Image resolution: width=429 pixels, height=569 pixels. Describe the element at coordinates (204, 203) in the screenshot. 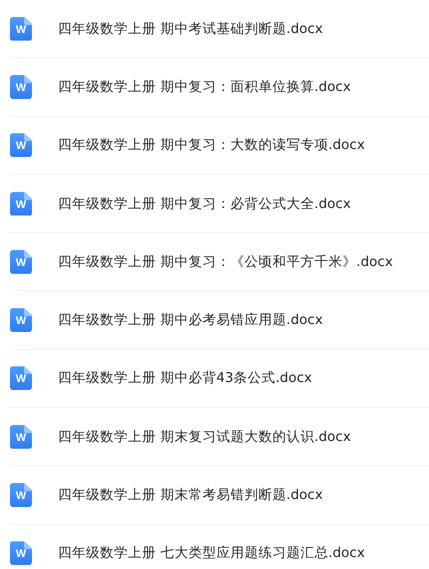

I see `file-name: 四年级数学上册 期中复习：必背公式大全.docx` at that location.